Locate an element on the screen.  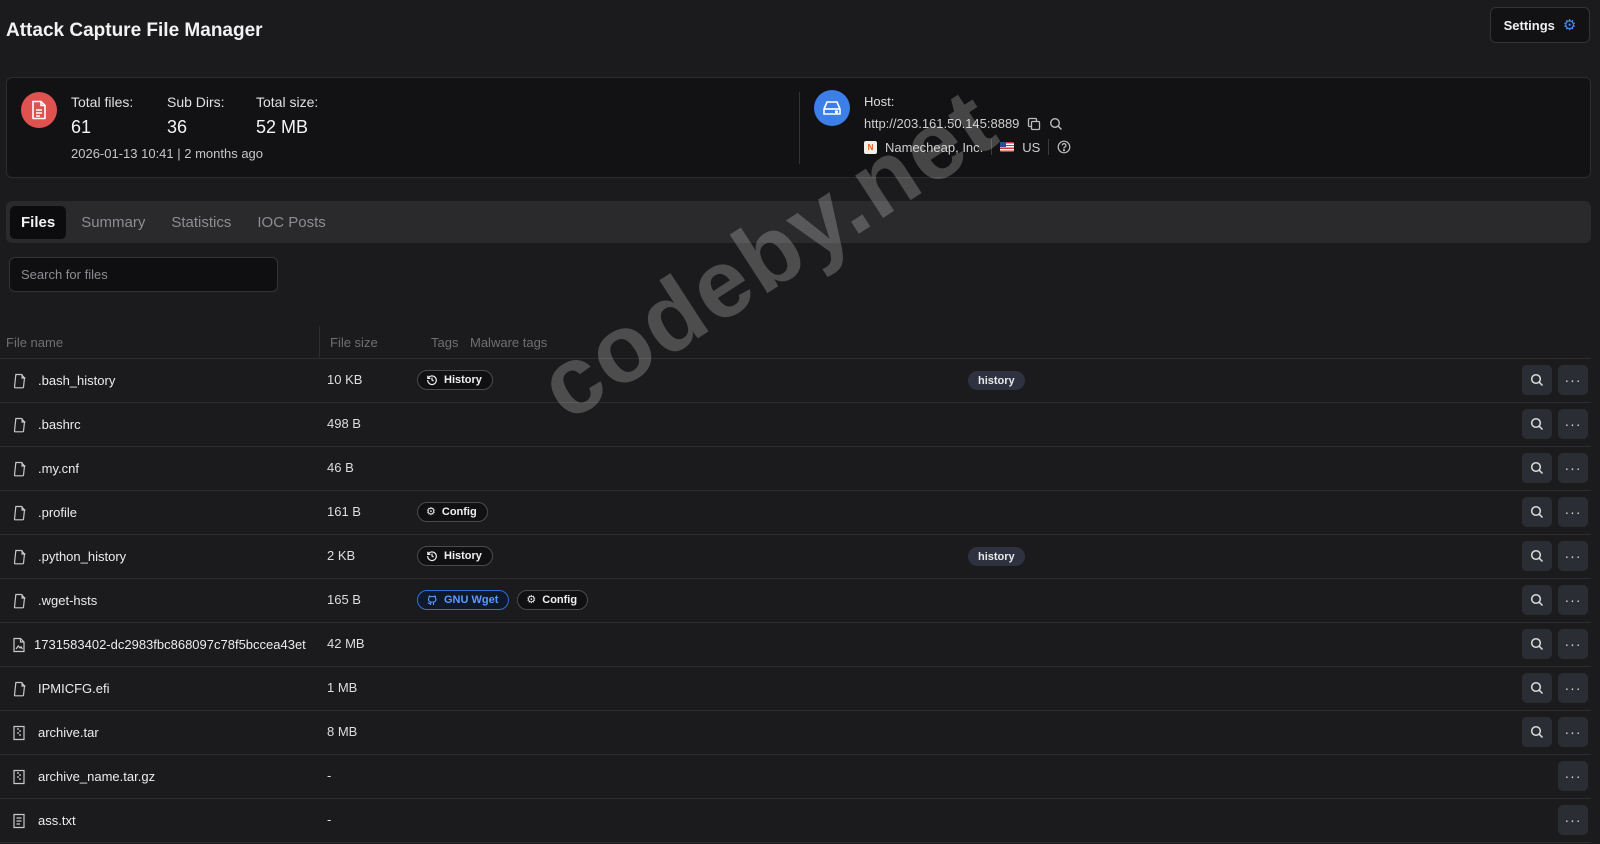
capture-timestamp: 2026-01-13 10:41 | 2 months ago is located at coordinates (167, 153).